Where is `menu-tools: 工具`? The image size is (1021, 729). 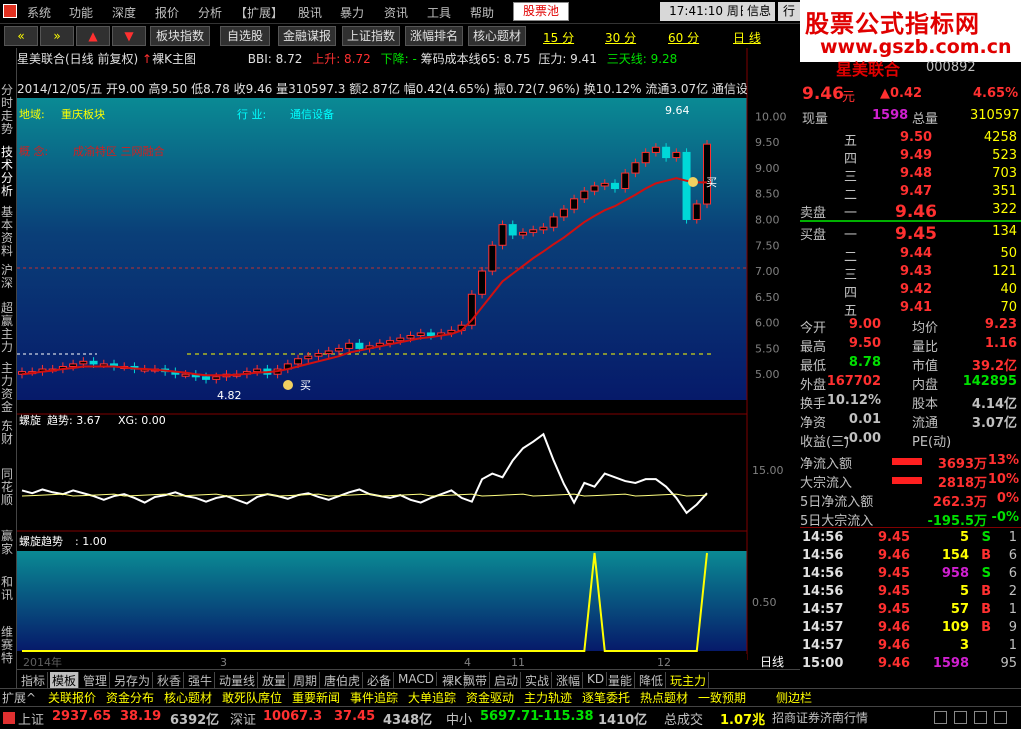
menu-tools: 工具 is located at coordinates (439, 12).